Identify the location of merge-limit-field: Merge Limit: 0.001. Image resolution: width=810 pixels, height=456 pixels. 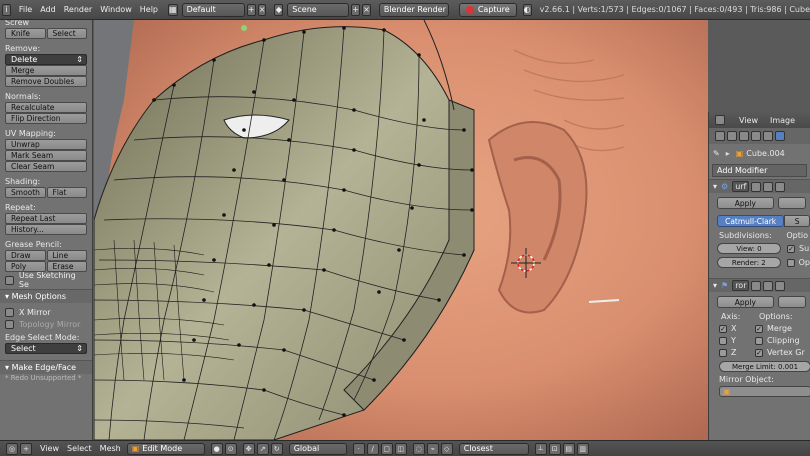
(764, 366).